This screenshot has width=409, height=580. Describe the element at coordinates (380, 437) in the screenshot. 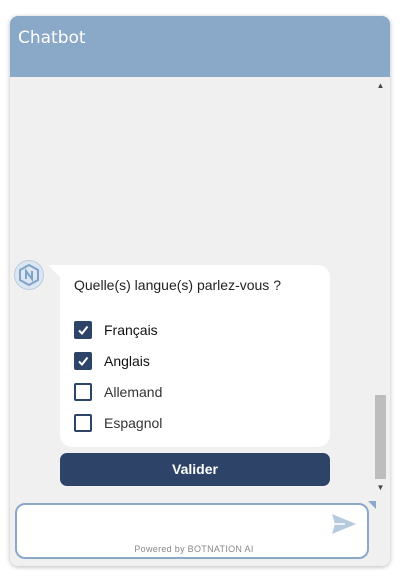

I see `scroll-thumb` at that location.